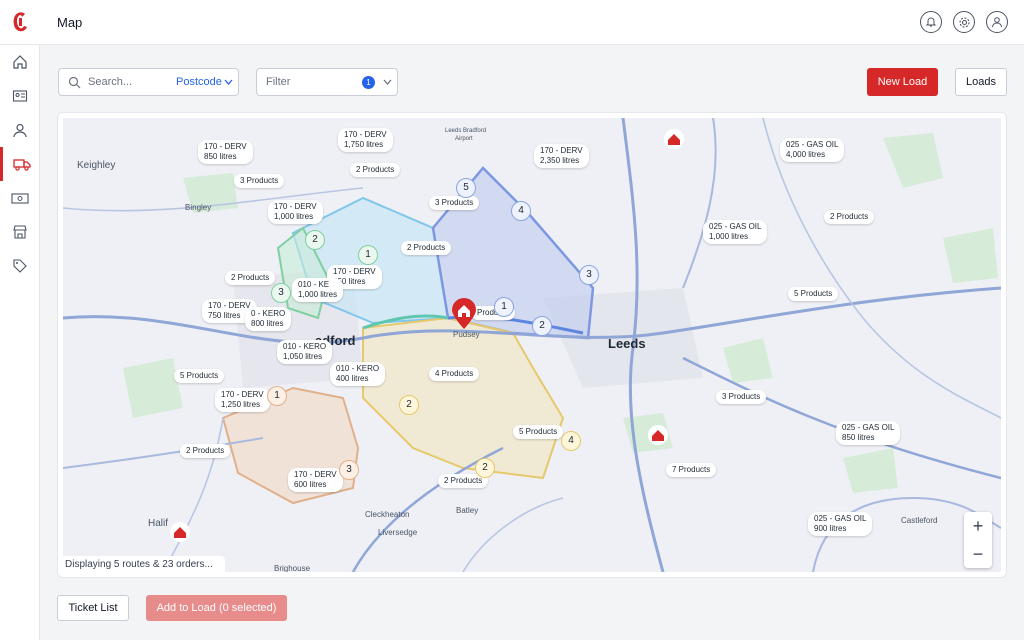 The image size is (1024, 640). What do you see at coordinates (467, 510) in the screenshot?
I see `town-label-batley: Batley` at bounding box center [467, 510].